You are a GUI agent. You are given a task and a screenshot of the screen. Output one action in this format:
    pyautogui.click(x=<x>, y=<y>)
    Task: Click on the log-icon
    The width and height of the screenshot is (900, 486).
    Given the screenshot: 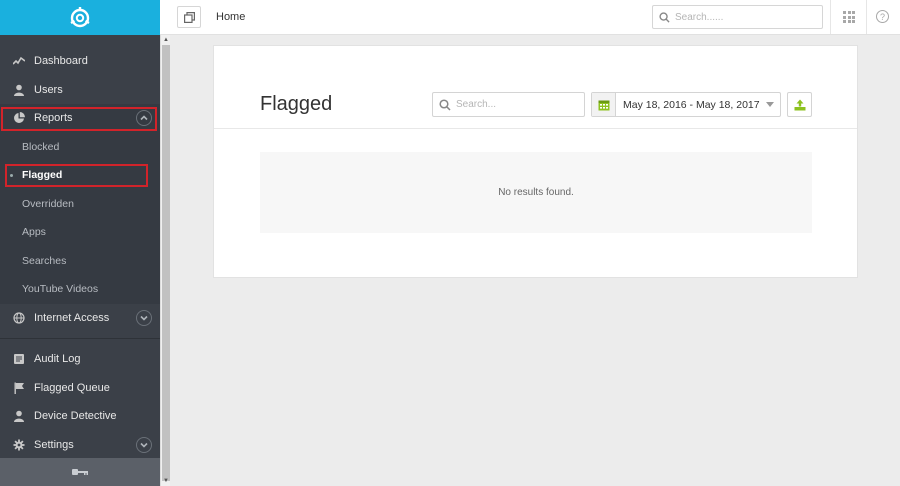 What is the action you would take?
    pyautogui.click(x=19, y=359)
    